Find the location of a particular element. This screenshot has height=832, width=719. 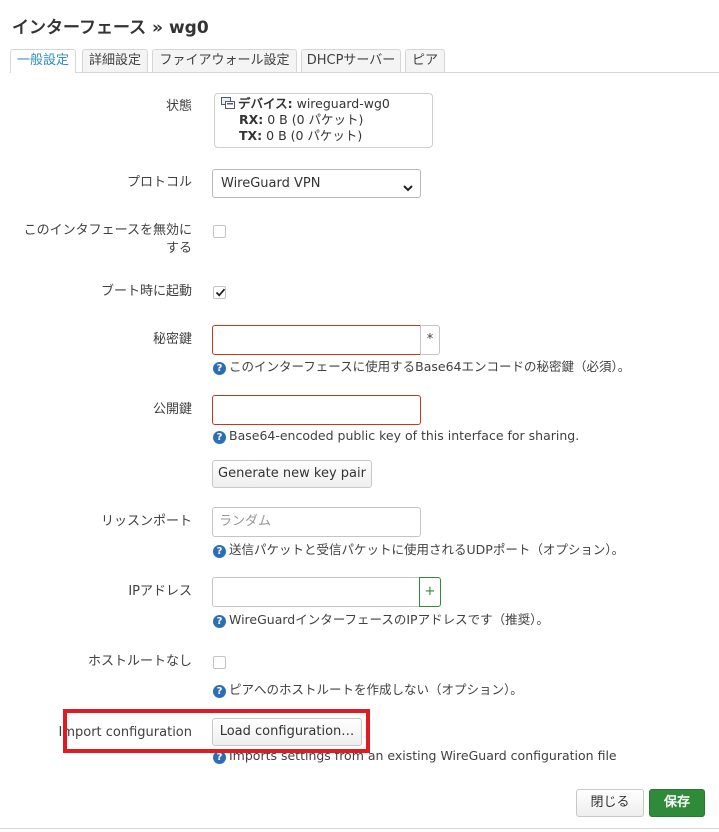

boot-label: ブート時に起動 is located at coordinates (146, 291).